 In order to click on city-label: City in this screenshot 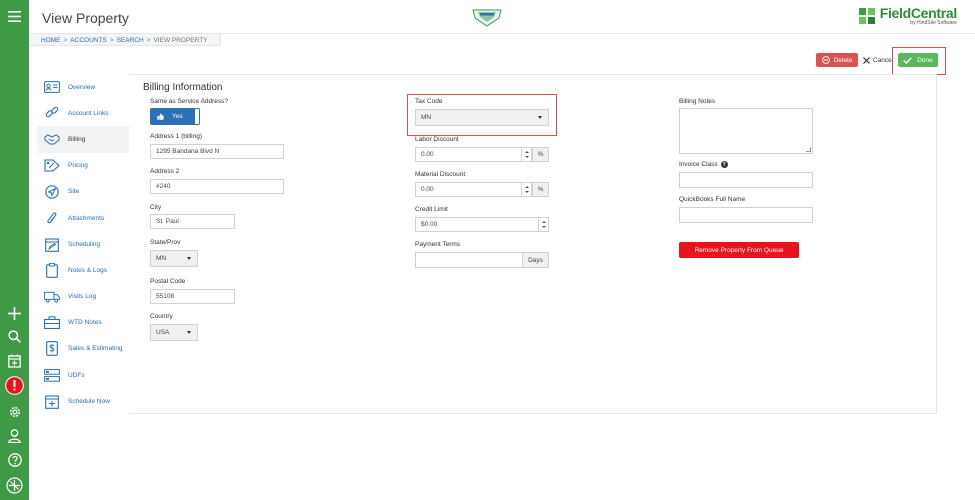, I will do `click(156, 207)`.